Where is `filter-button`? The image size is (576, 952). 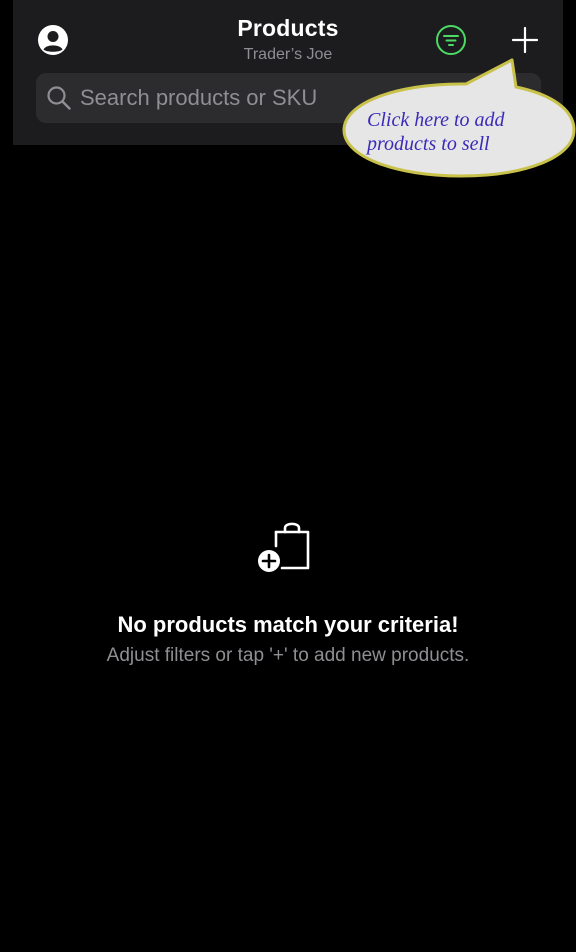 filter-button is located at coordinates (451, 40).